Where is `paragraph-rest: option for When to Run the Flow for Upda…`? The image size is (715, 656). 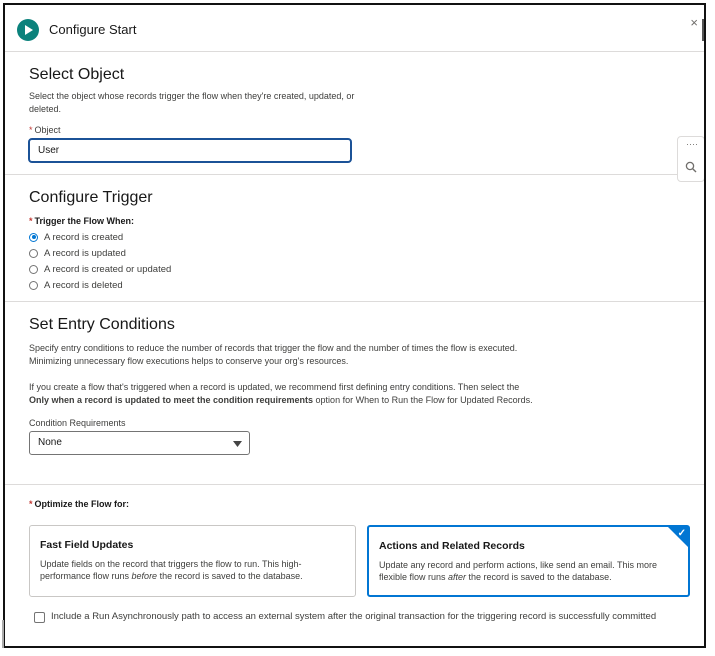 paragraph-rest: option for When to Run the Flow for Upda… is located at coordinates (423, 400).